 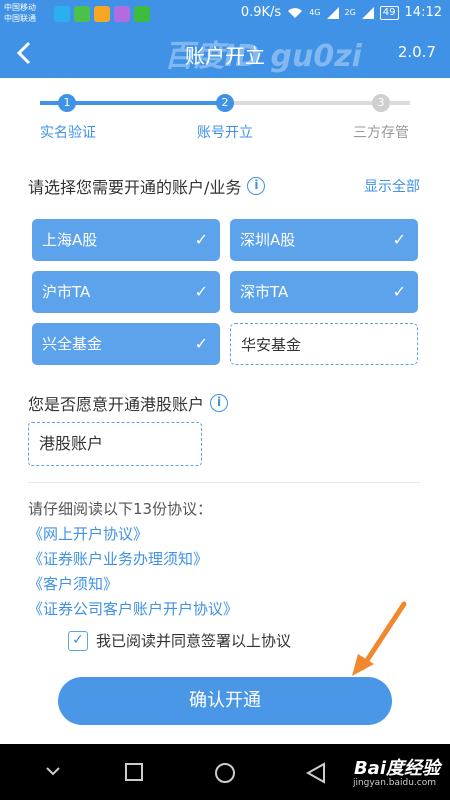 I want to click on account-question-row: 请选择您需要开通的账户/业务 i 显示全部, so click(x=224, y=186).